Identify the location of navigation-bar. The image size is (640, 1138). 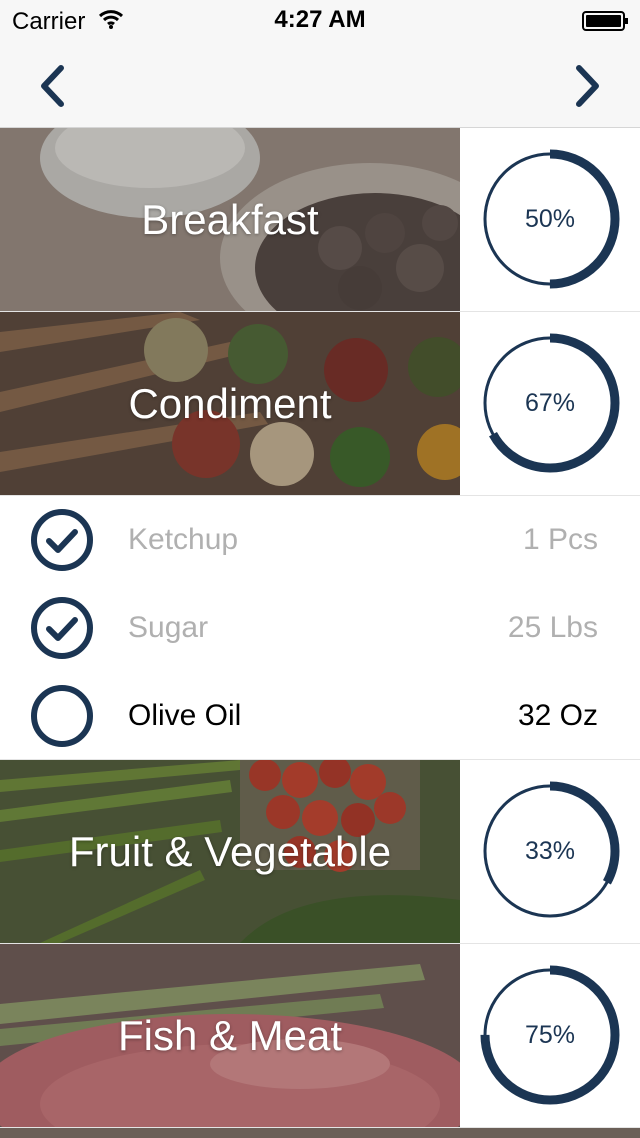
(320, 84).